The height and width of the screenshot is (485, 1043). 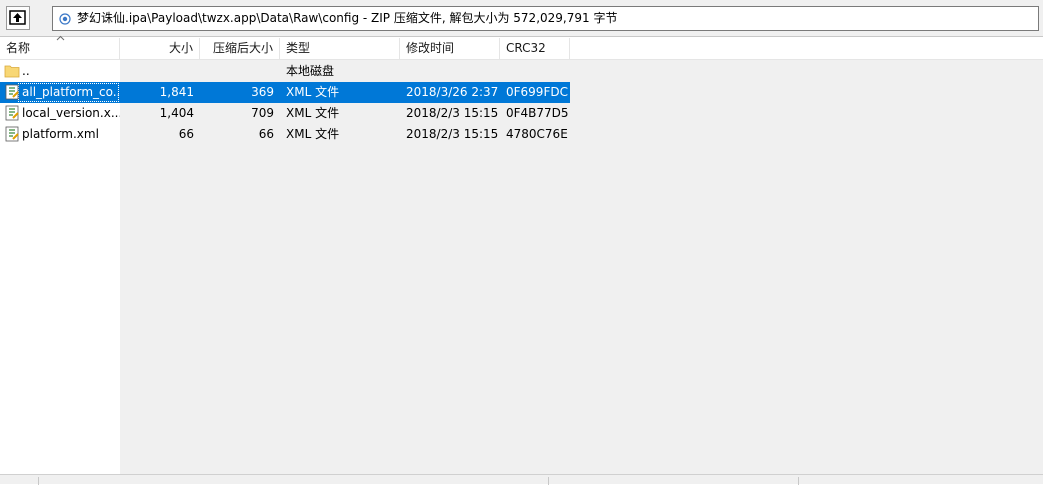 I want to click on file-crc: 0F699FDC, so click(x=537, y=92).